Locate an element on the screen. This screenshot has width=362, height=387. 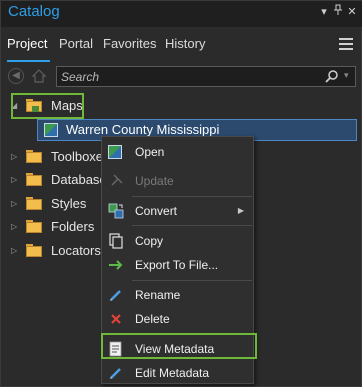
locators-folder-icon is located at coordinates (34, 250).